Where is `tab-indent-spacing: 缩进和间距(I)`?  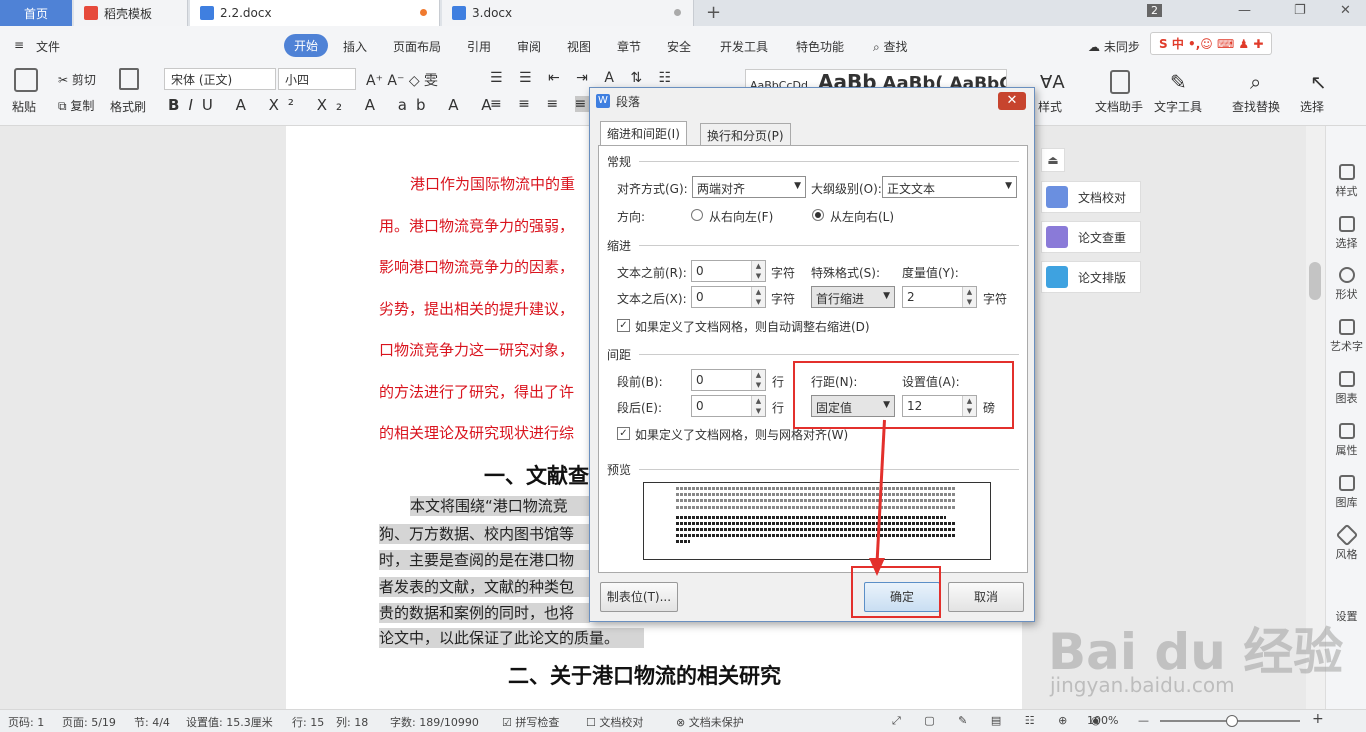
tab-indent-spacing: 缩进和间距(I) is located at coordinates (643, 133).